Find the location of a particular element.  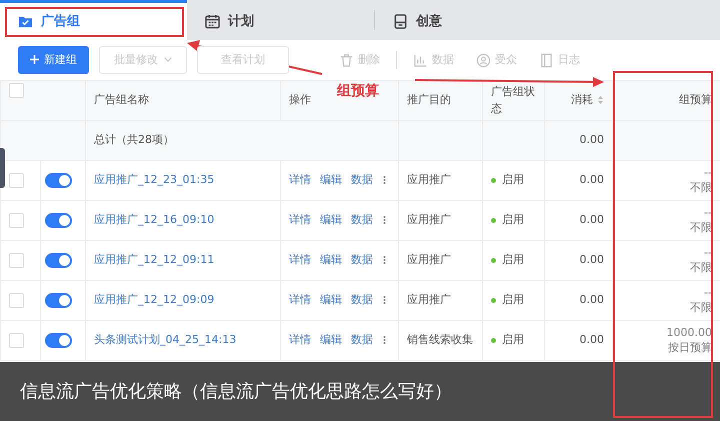

document-icon is located at coordinates (546, 60).